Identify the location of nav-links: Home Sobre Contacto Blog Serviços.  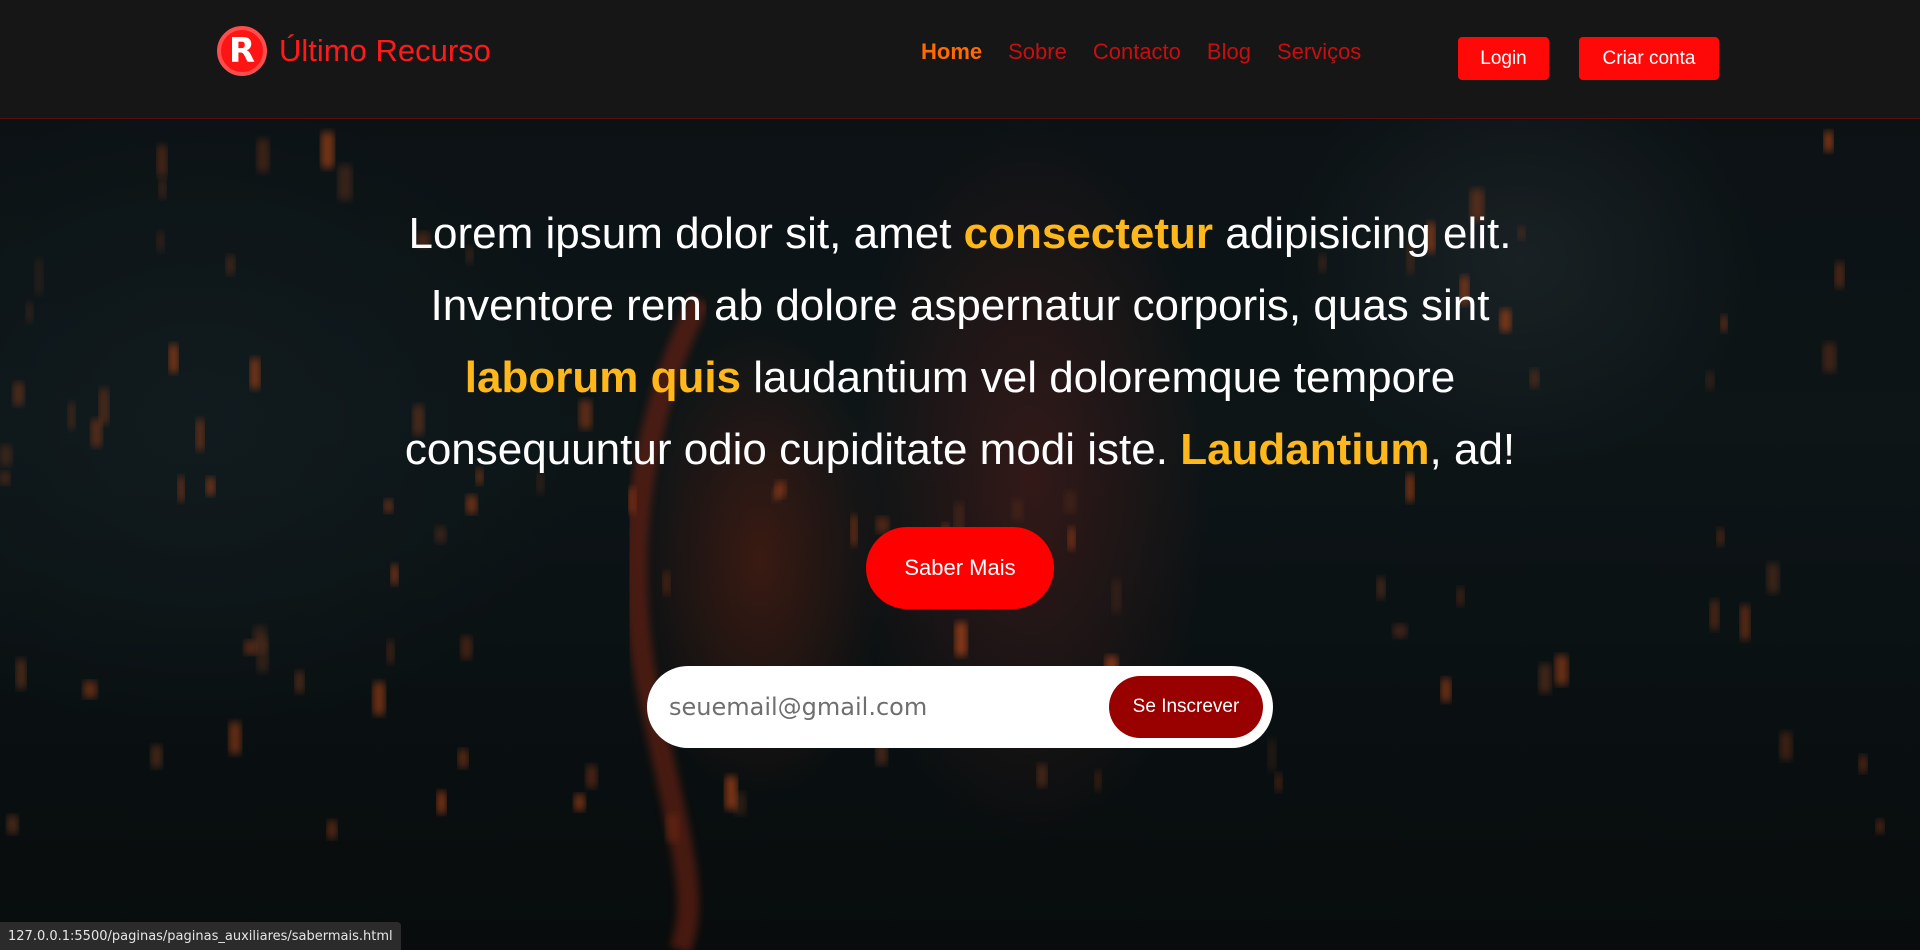
(1141, 52).